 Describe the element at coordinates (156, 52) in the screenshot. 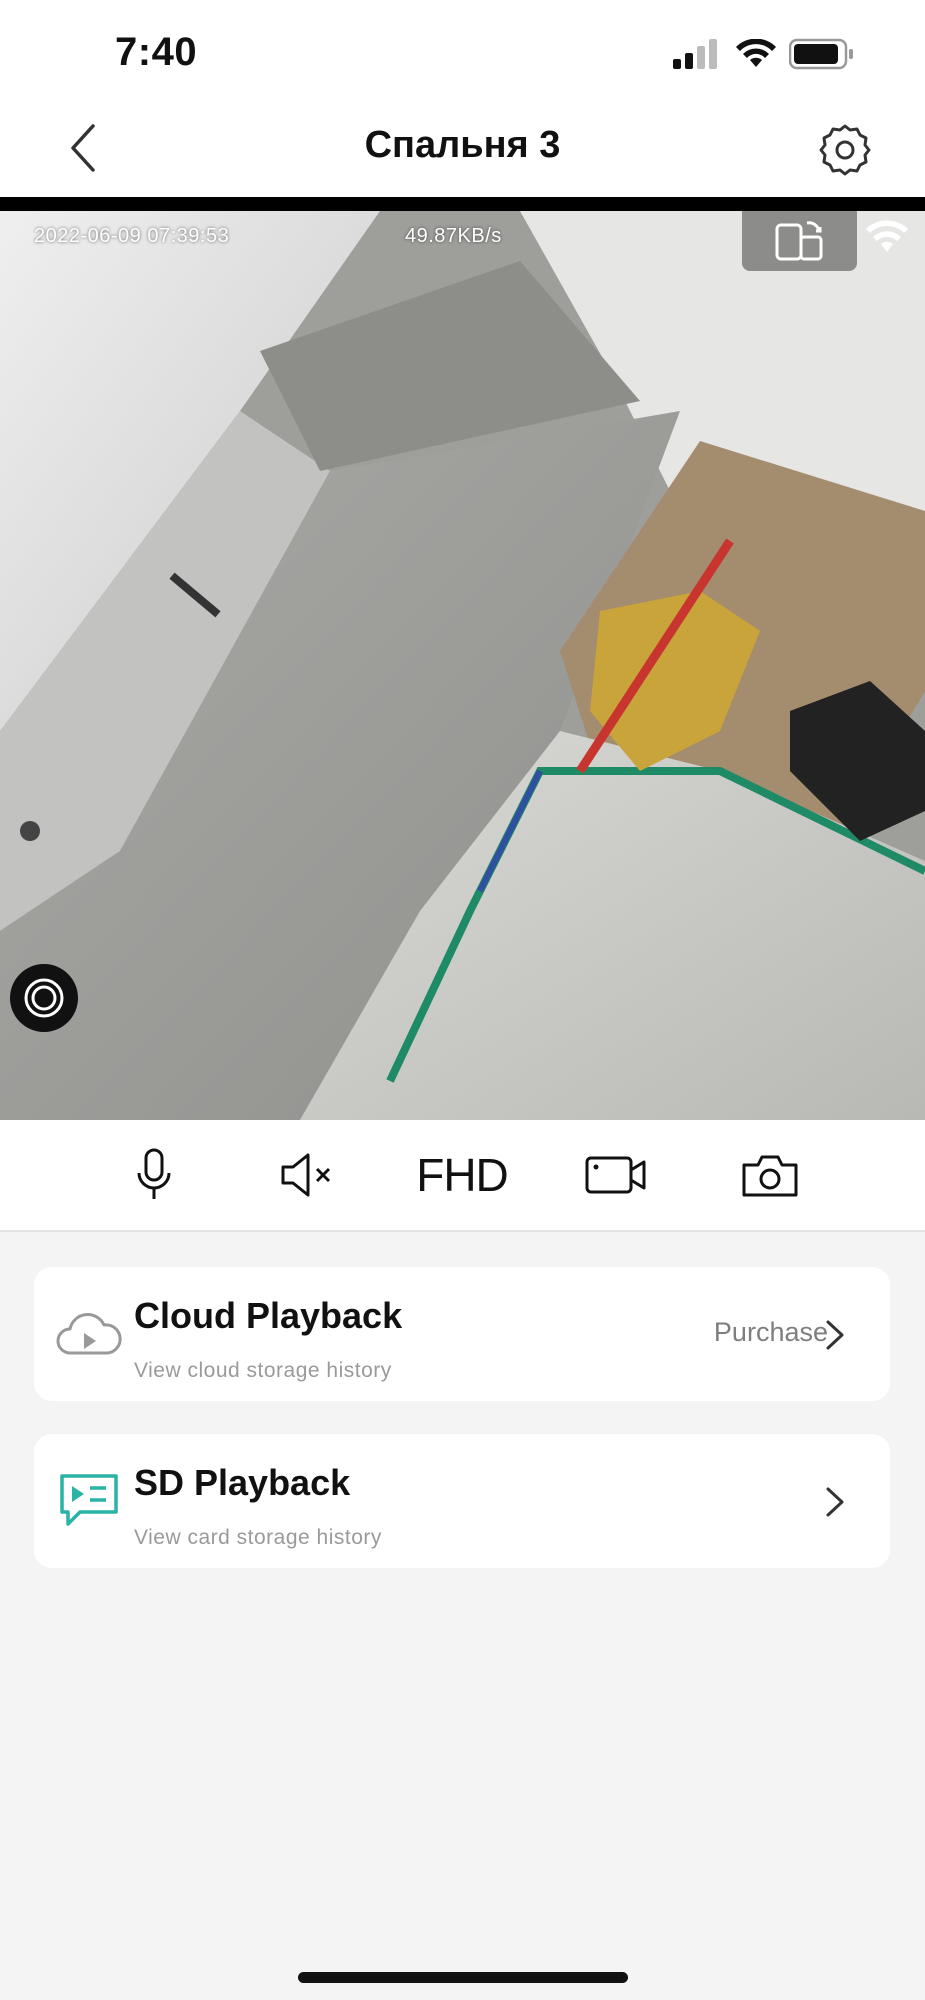

I see `status-time: 7:40` at that location.